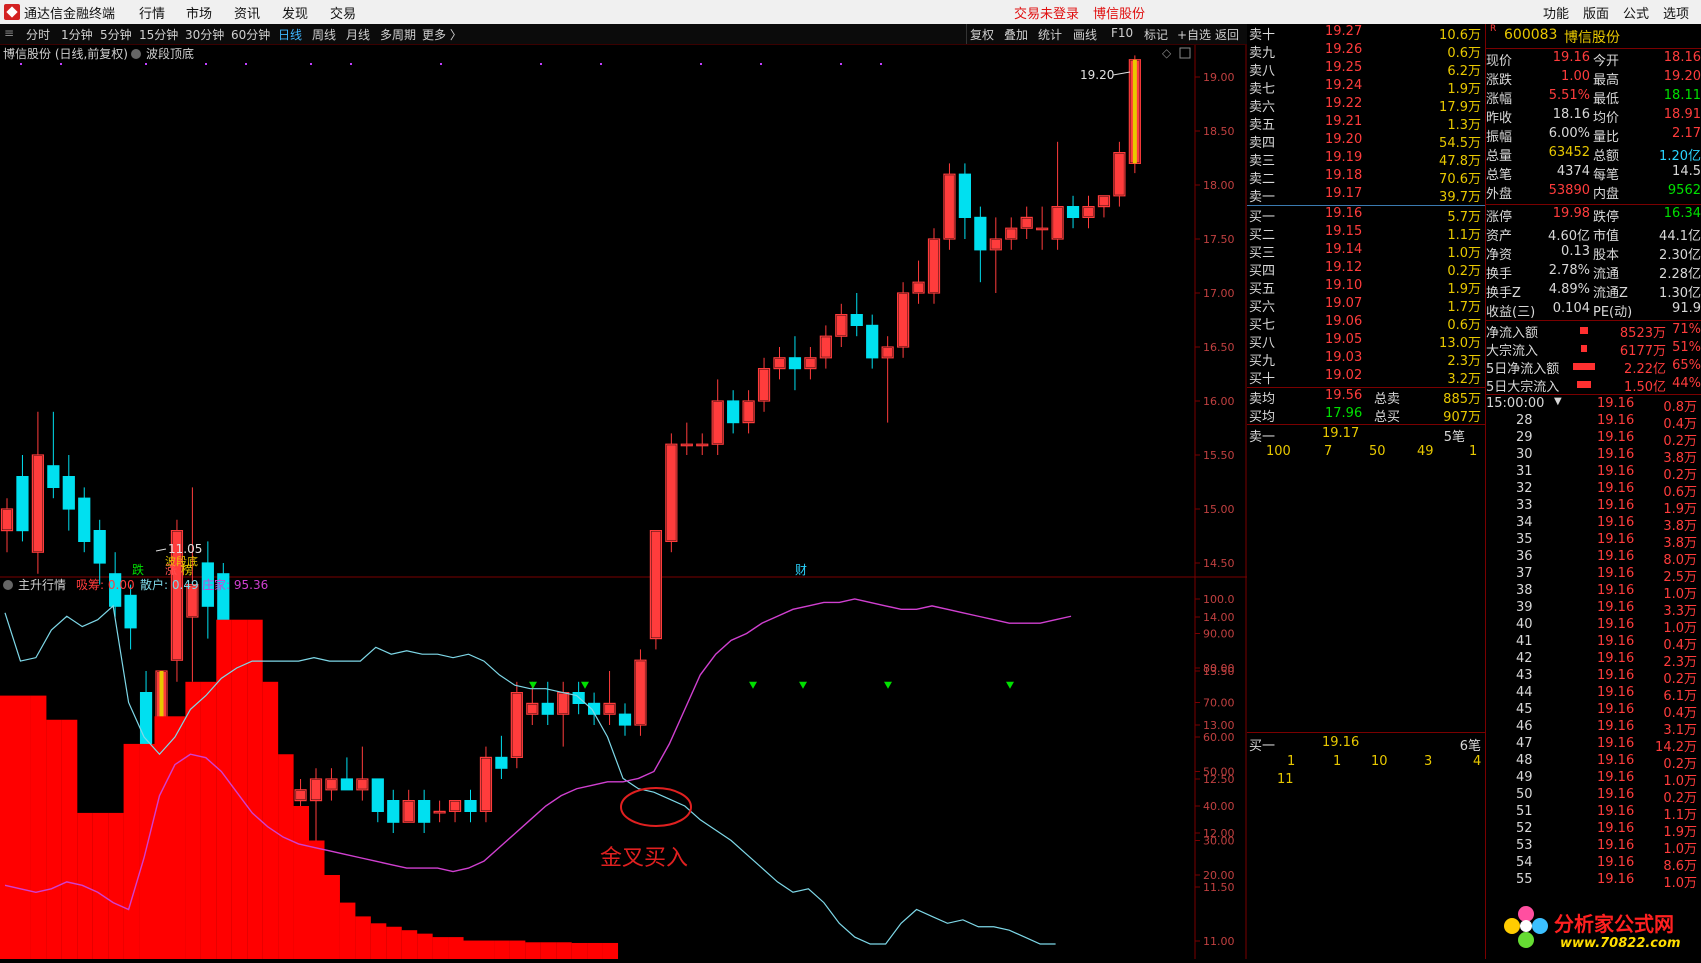  Describe the element at coordinates (1593, 507) in the screenshot. I see `tick-row: 33 19.16 1.9万` at that location.